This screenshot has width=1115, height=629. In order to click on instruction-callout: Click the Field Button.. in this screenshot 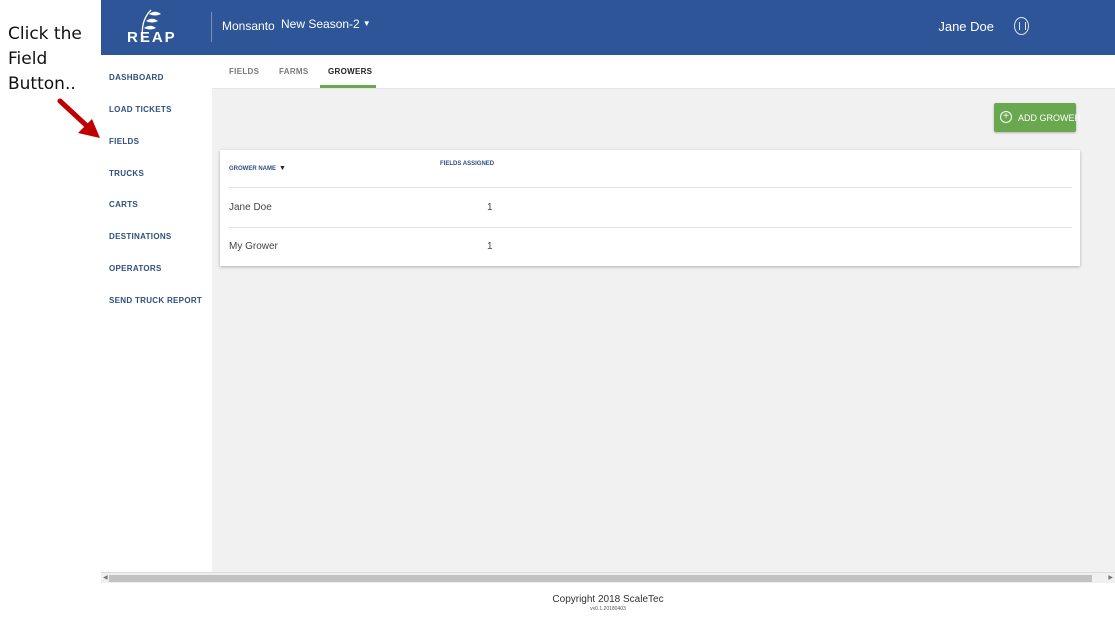, I will do `click(53, 59)`.